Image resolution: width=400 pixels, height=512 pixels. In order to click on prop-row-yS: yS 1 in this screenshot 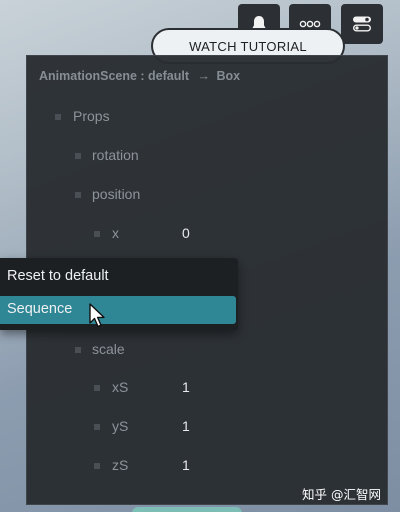, I will do `click(207, 427)`.